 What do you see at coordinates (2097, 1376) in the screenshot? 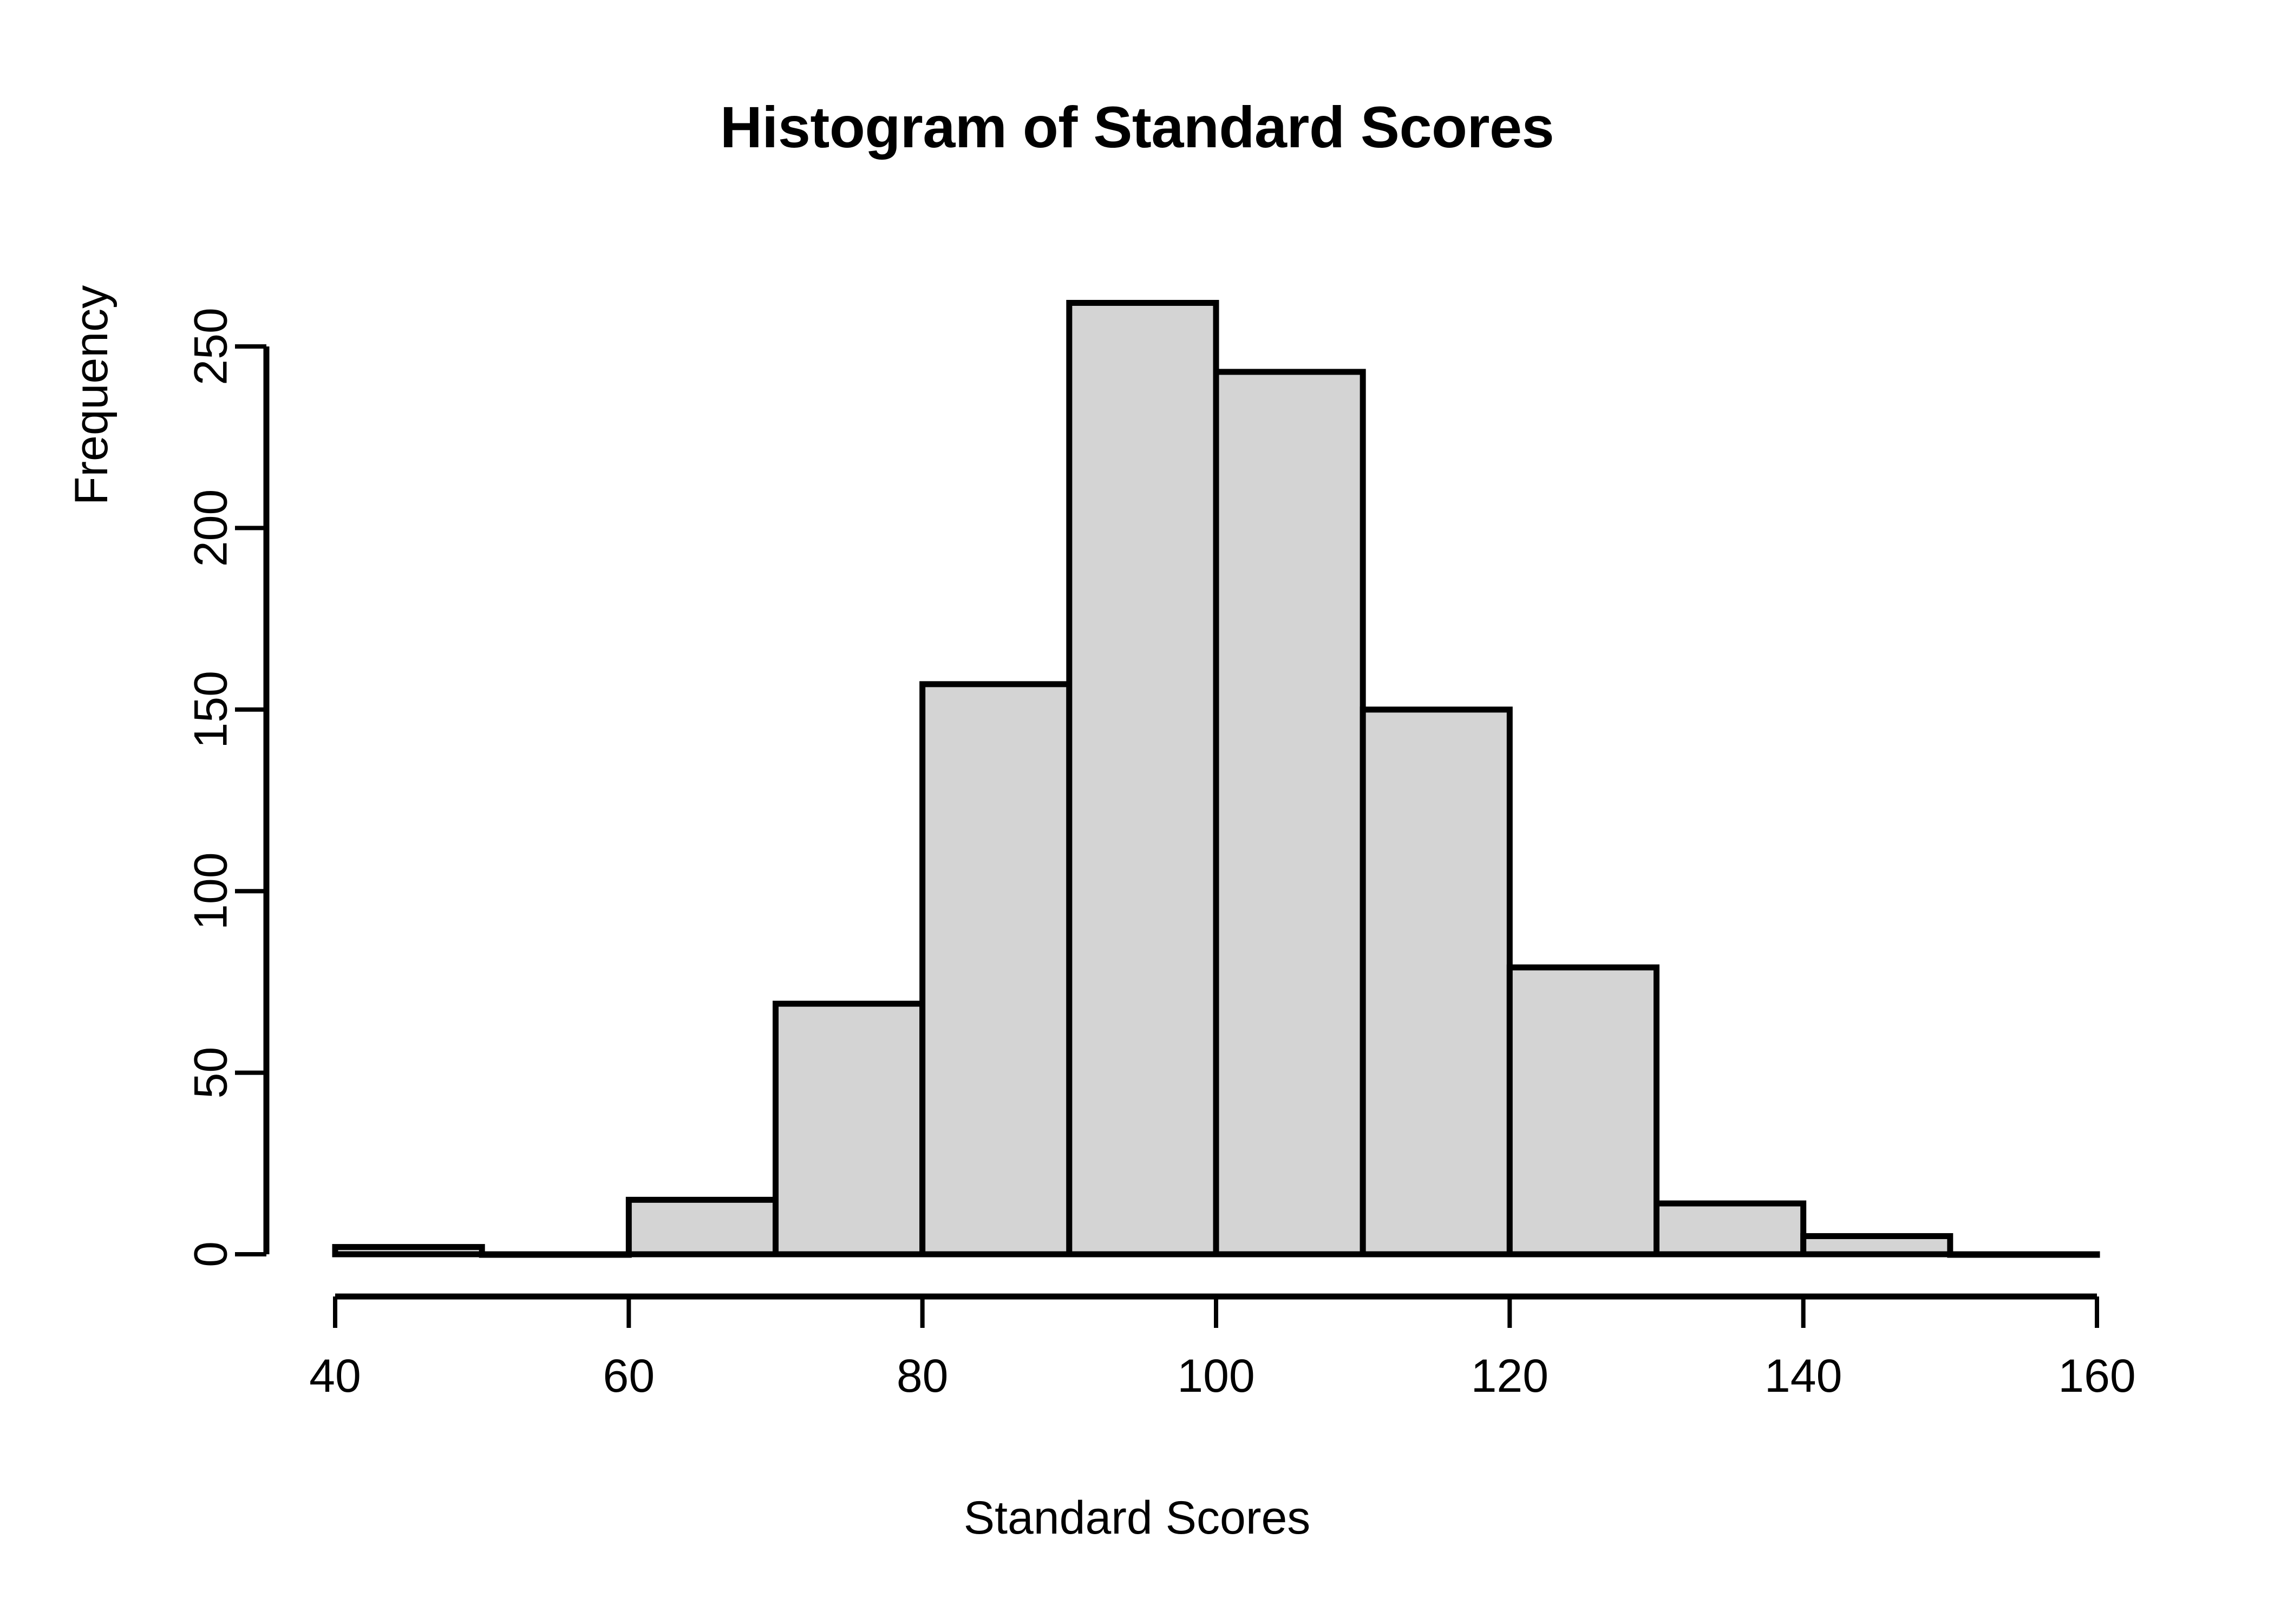
I see `x-tick-label: 160` at bounding box center [2097, 1376].